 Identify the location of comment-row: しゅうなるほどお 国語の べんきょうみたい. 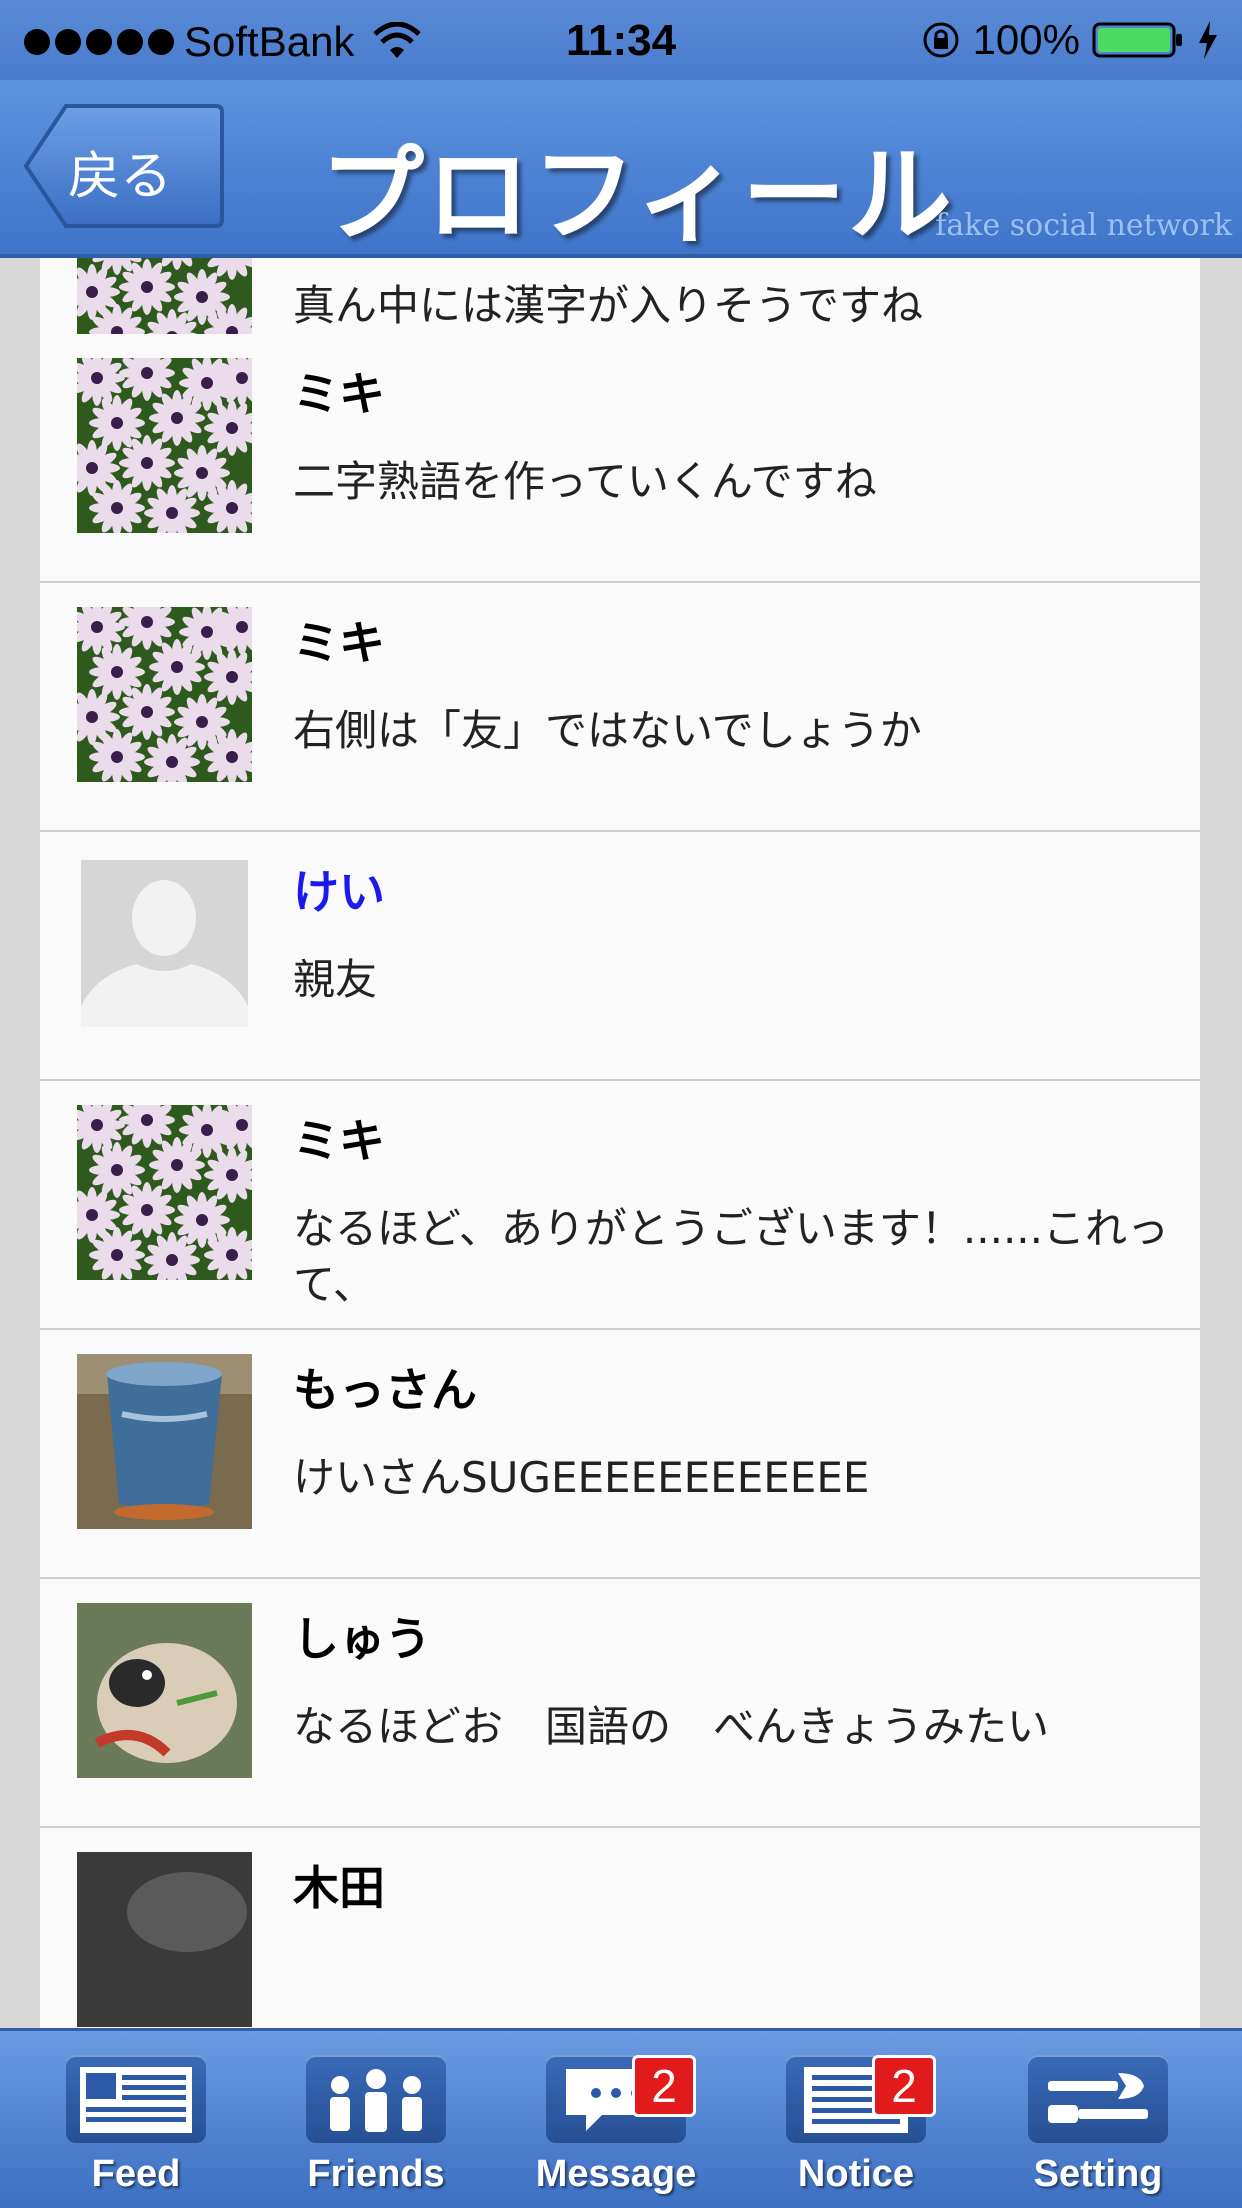
(620, 1704).